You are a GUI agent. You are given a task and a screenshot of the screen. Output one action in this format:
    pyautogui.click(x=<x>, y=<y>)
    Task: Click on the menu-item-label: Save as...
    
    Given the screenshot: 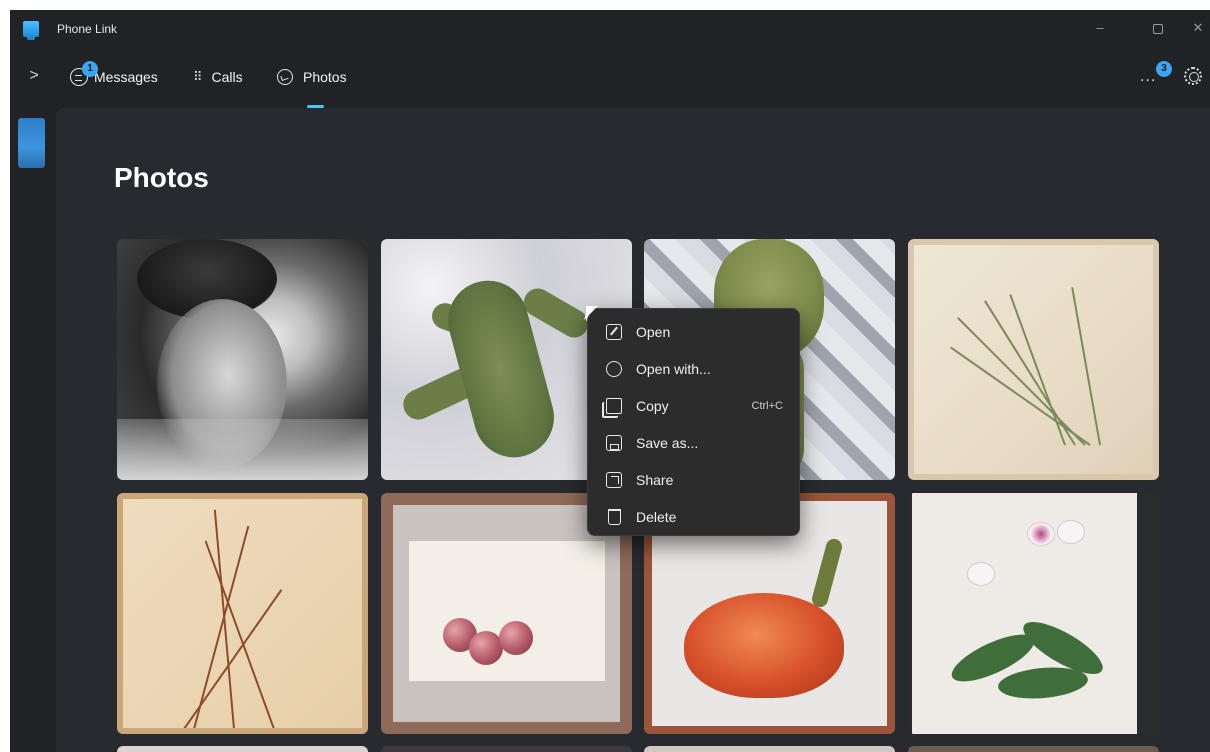 What is the action you would take?
    pyautogui.click(x=667, y=443)
    